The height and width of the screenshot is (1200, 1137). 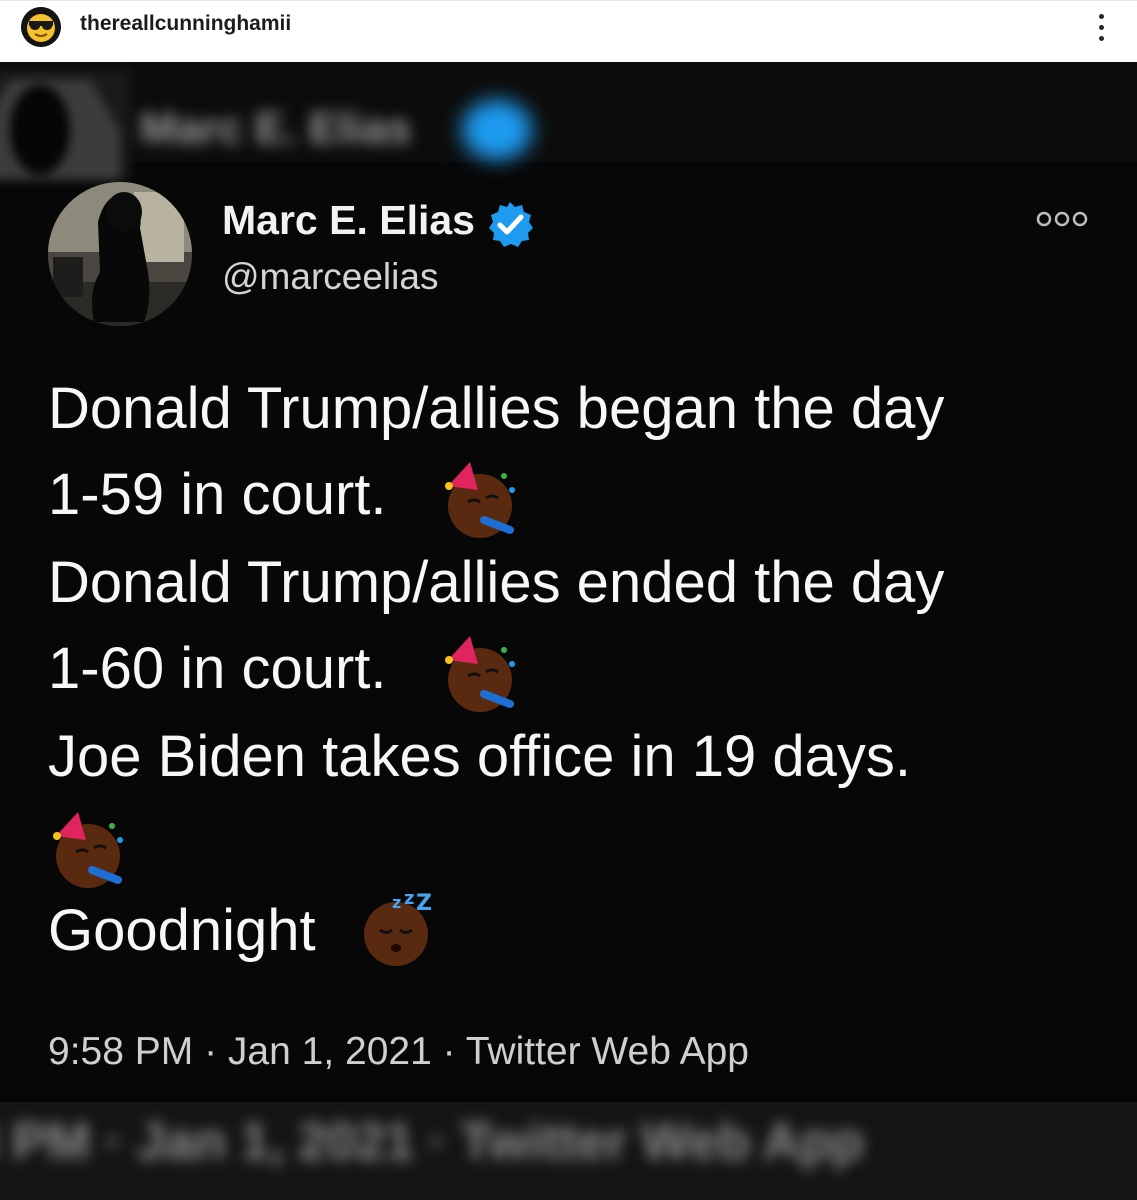 What do you see at coordinates (65, 125) in the screenshot?
I see `blurred-avatar` at bounding box center [65, 125].